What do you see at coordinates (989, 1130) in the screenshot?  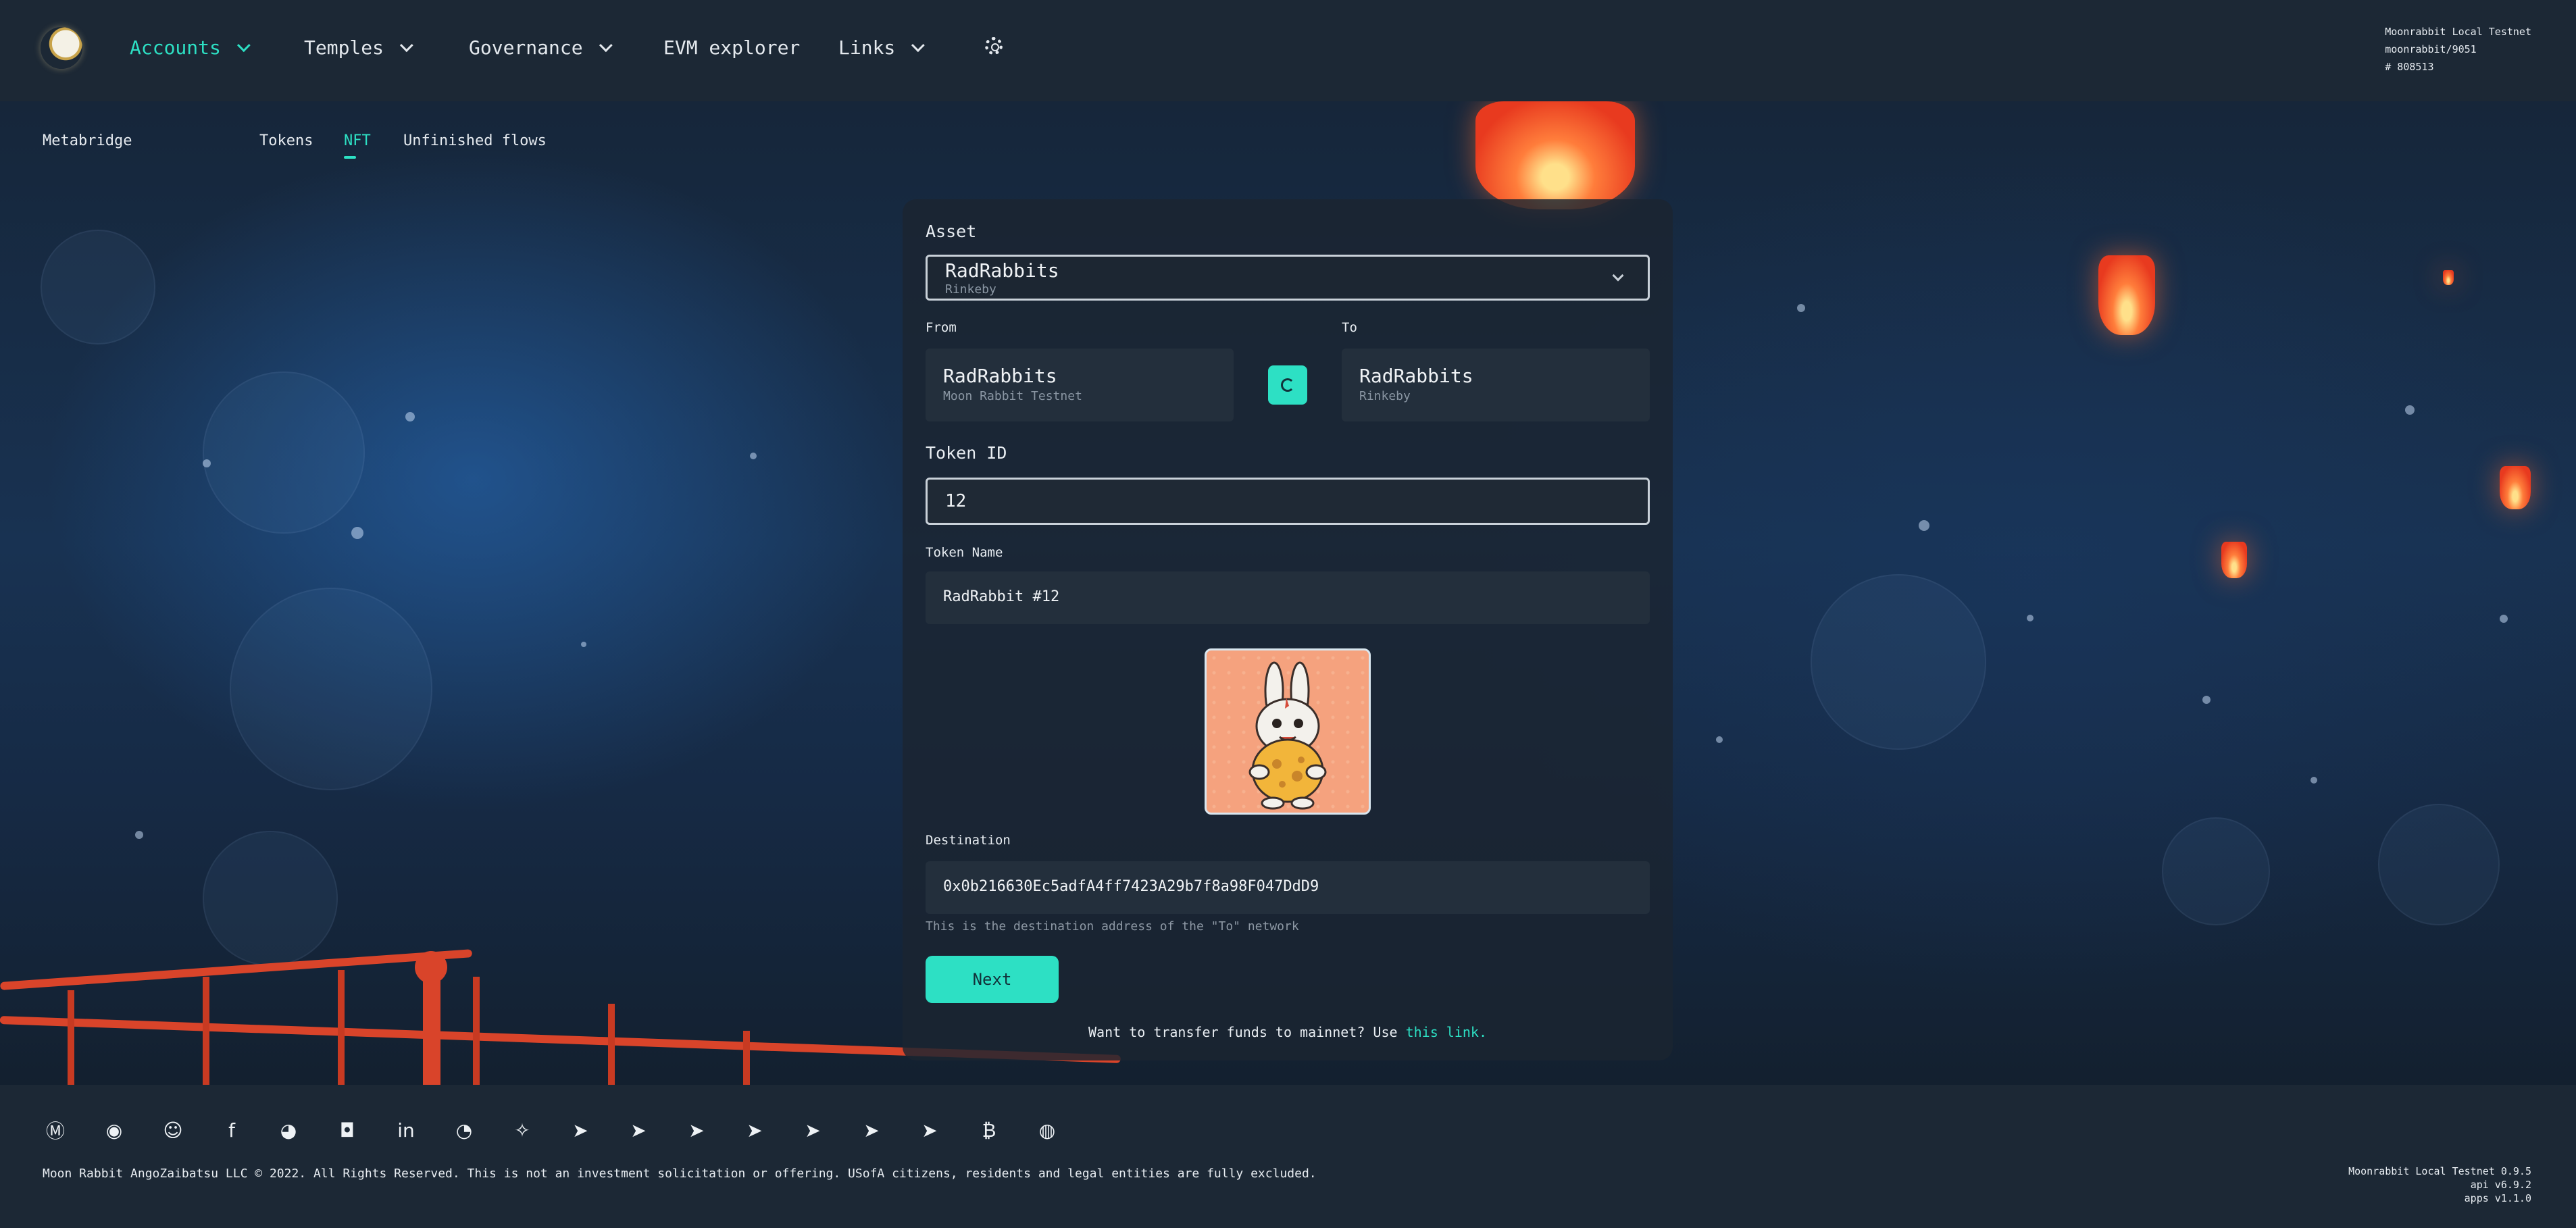 I see `bitcoin-icon: ₿` at bounding box center [989, 1130].